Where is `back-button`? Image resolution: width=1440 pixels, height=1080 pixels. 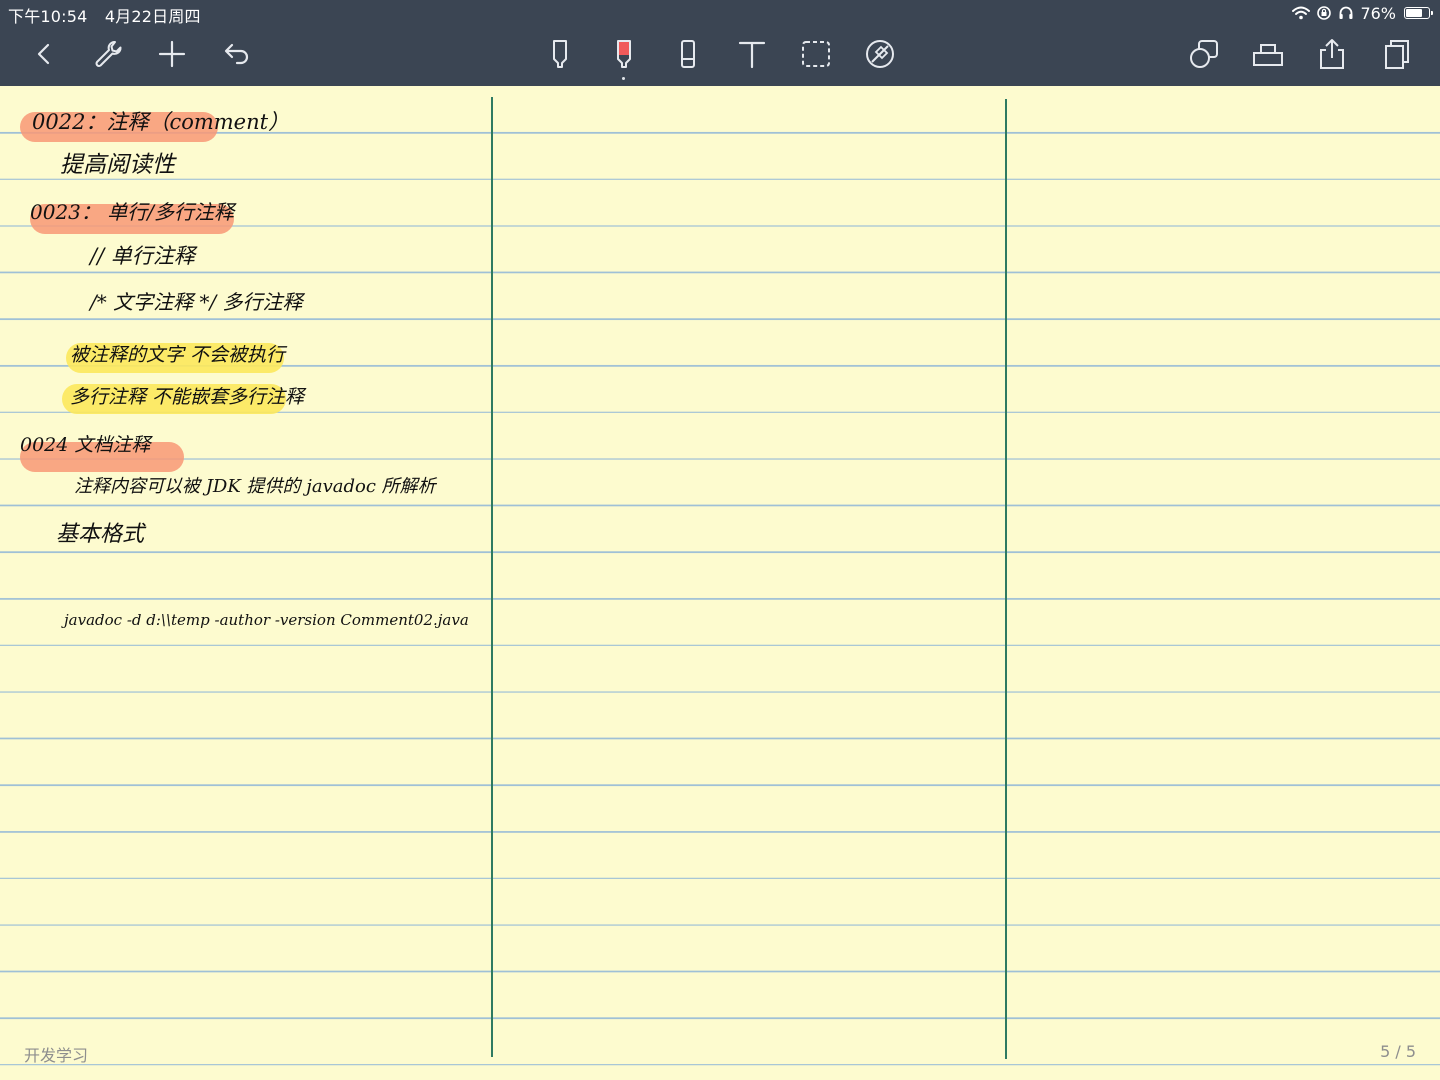 back-button is located at coordinates (44, 54).